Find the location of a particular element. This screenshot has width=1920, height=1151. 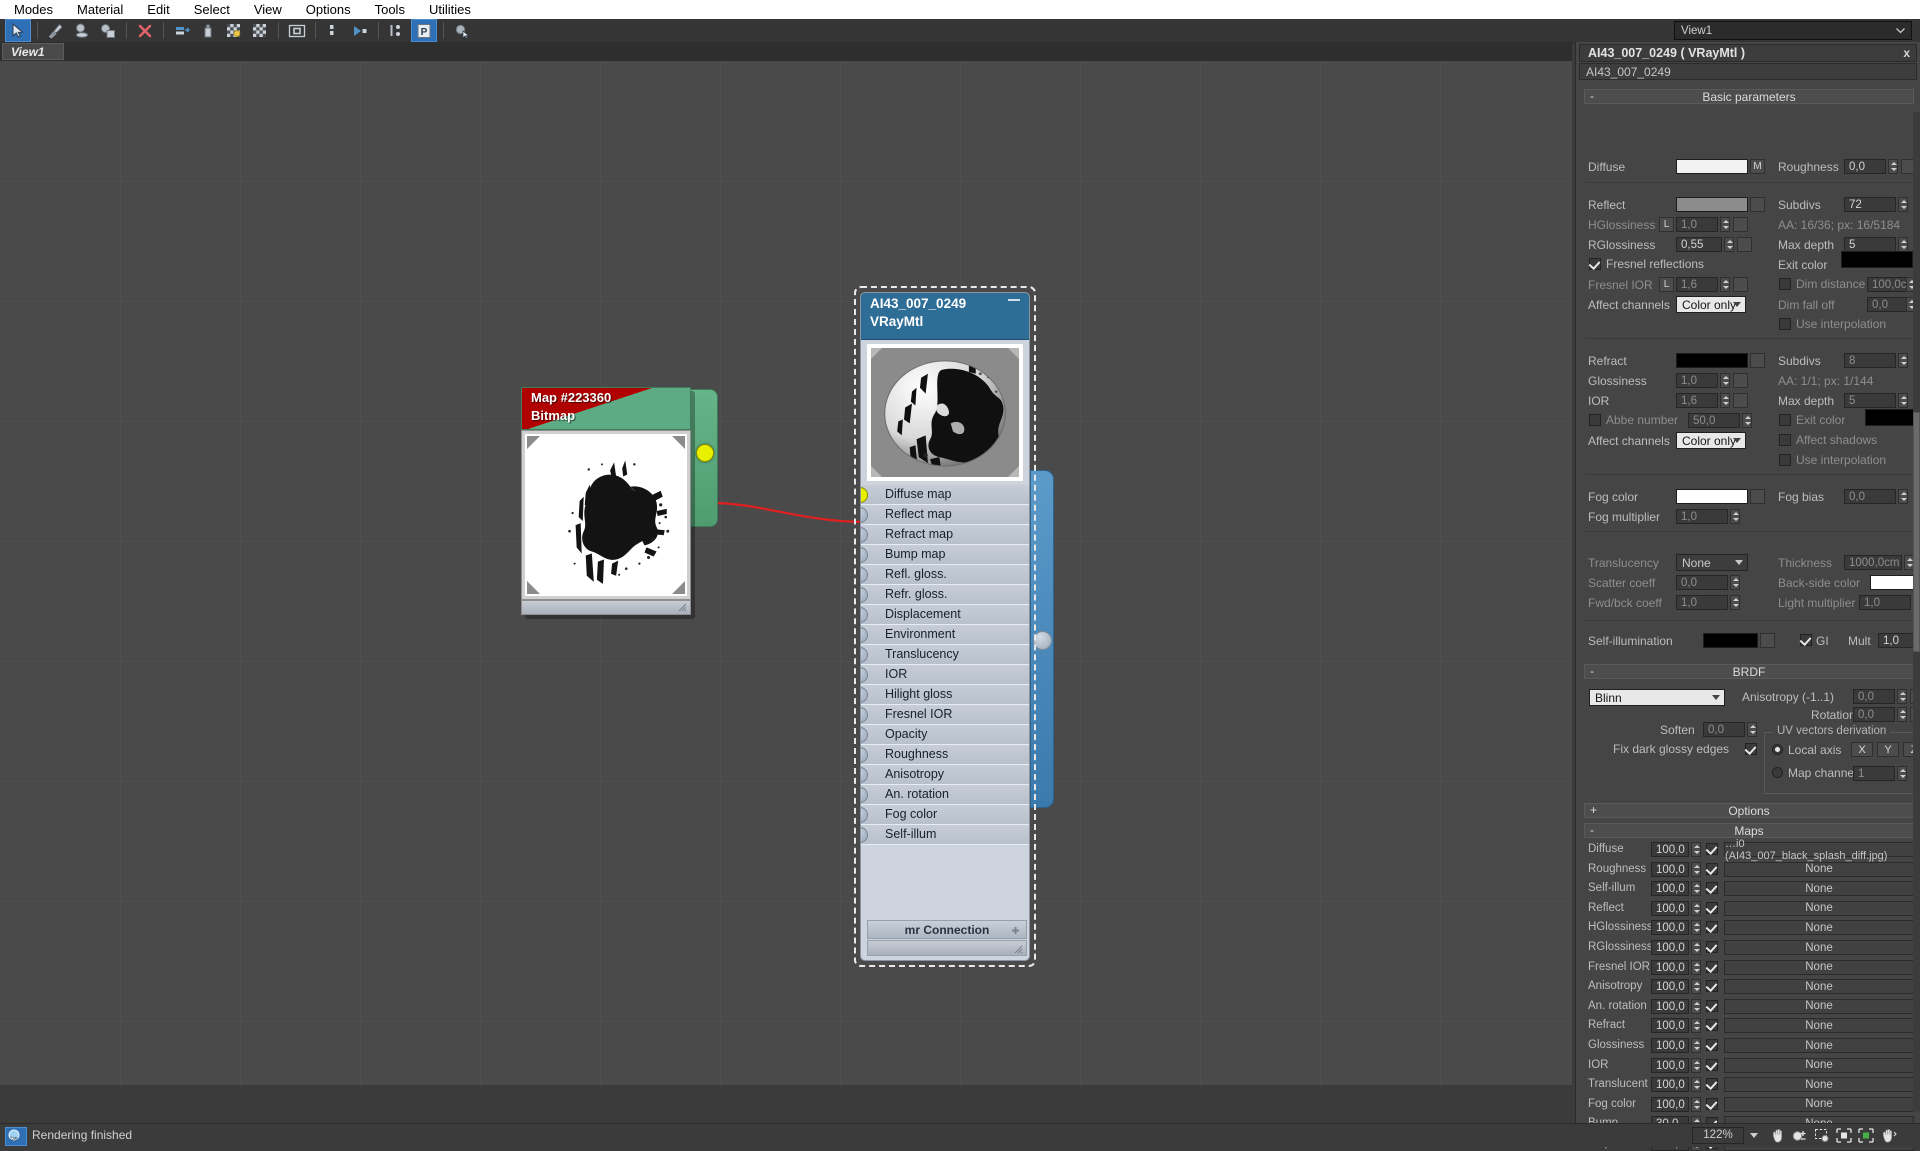

material-slot: Opacity is located at coordinates (945, 735).